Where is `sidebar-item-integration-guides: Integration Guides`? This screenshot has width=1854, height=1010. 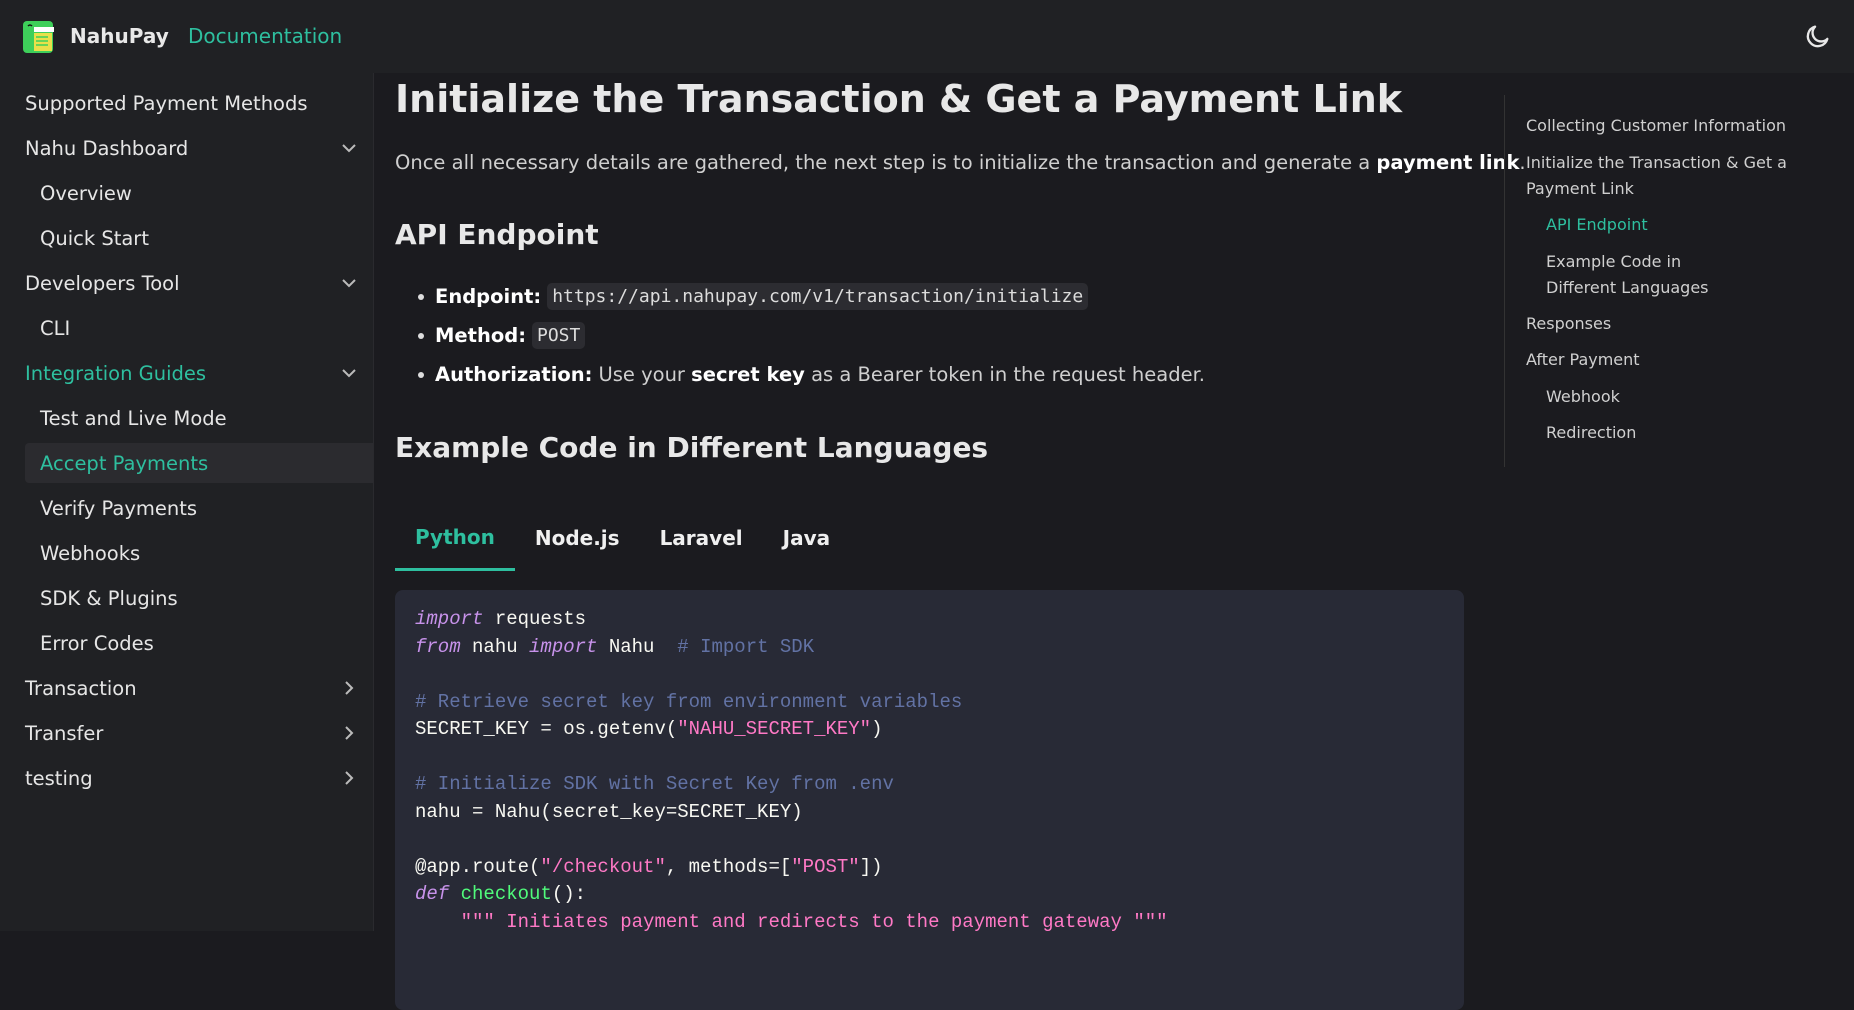
sidebar-item-integration-guides: Integration Guides is located at coordinates (199, 373).